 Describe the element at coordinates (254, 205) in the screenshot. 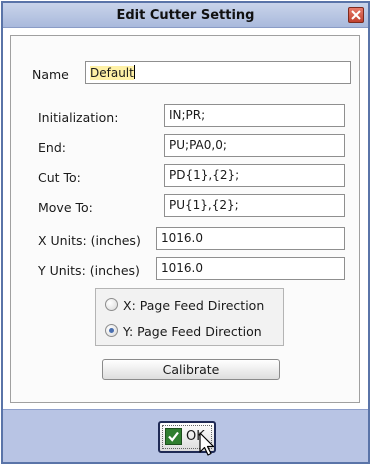

I see `move-to-field: PU{1},{2};` at that location.